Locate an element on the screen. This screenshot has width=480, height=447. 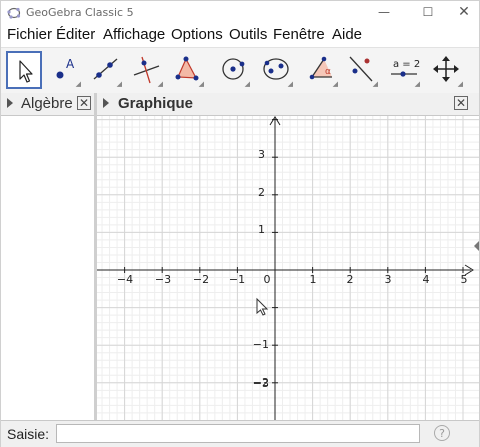
x-tick-label: −1 is located at coordinates (237, 279).